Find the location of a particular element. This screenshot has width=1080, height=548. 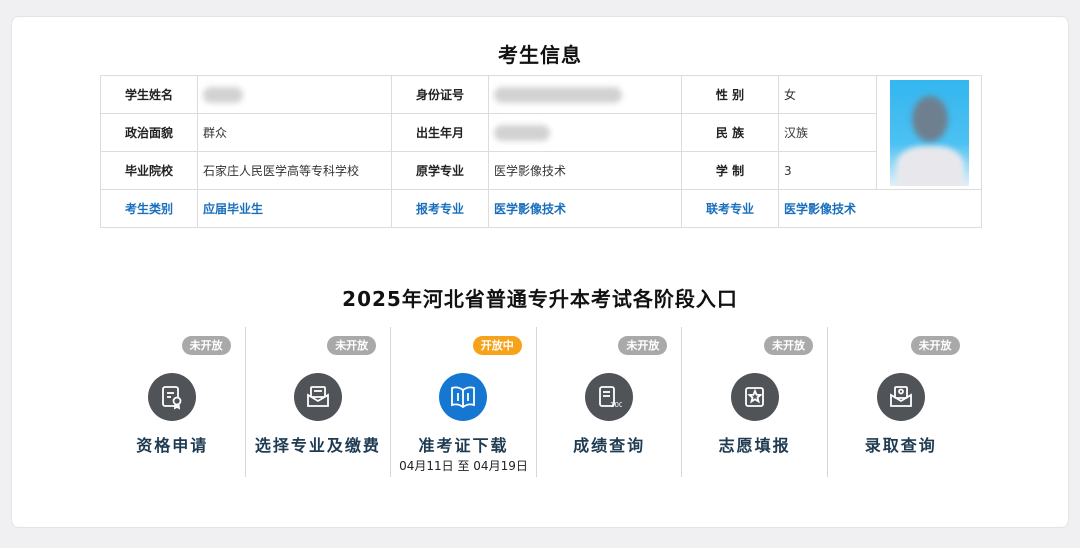

value-applied-major: 医学影像技术 is located at coordinates (585, 208).